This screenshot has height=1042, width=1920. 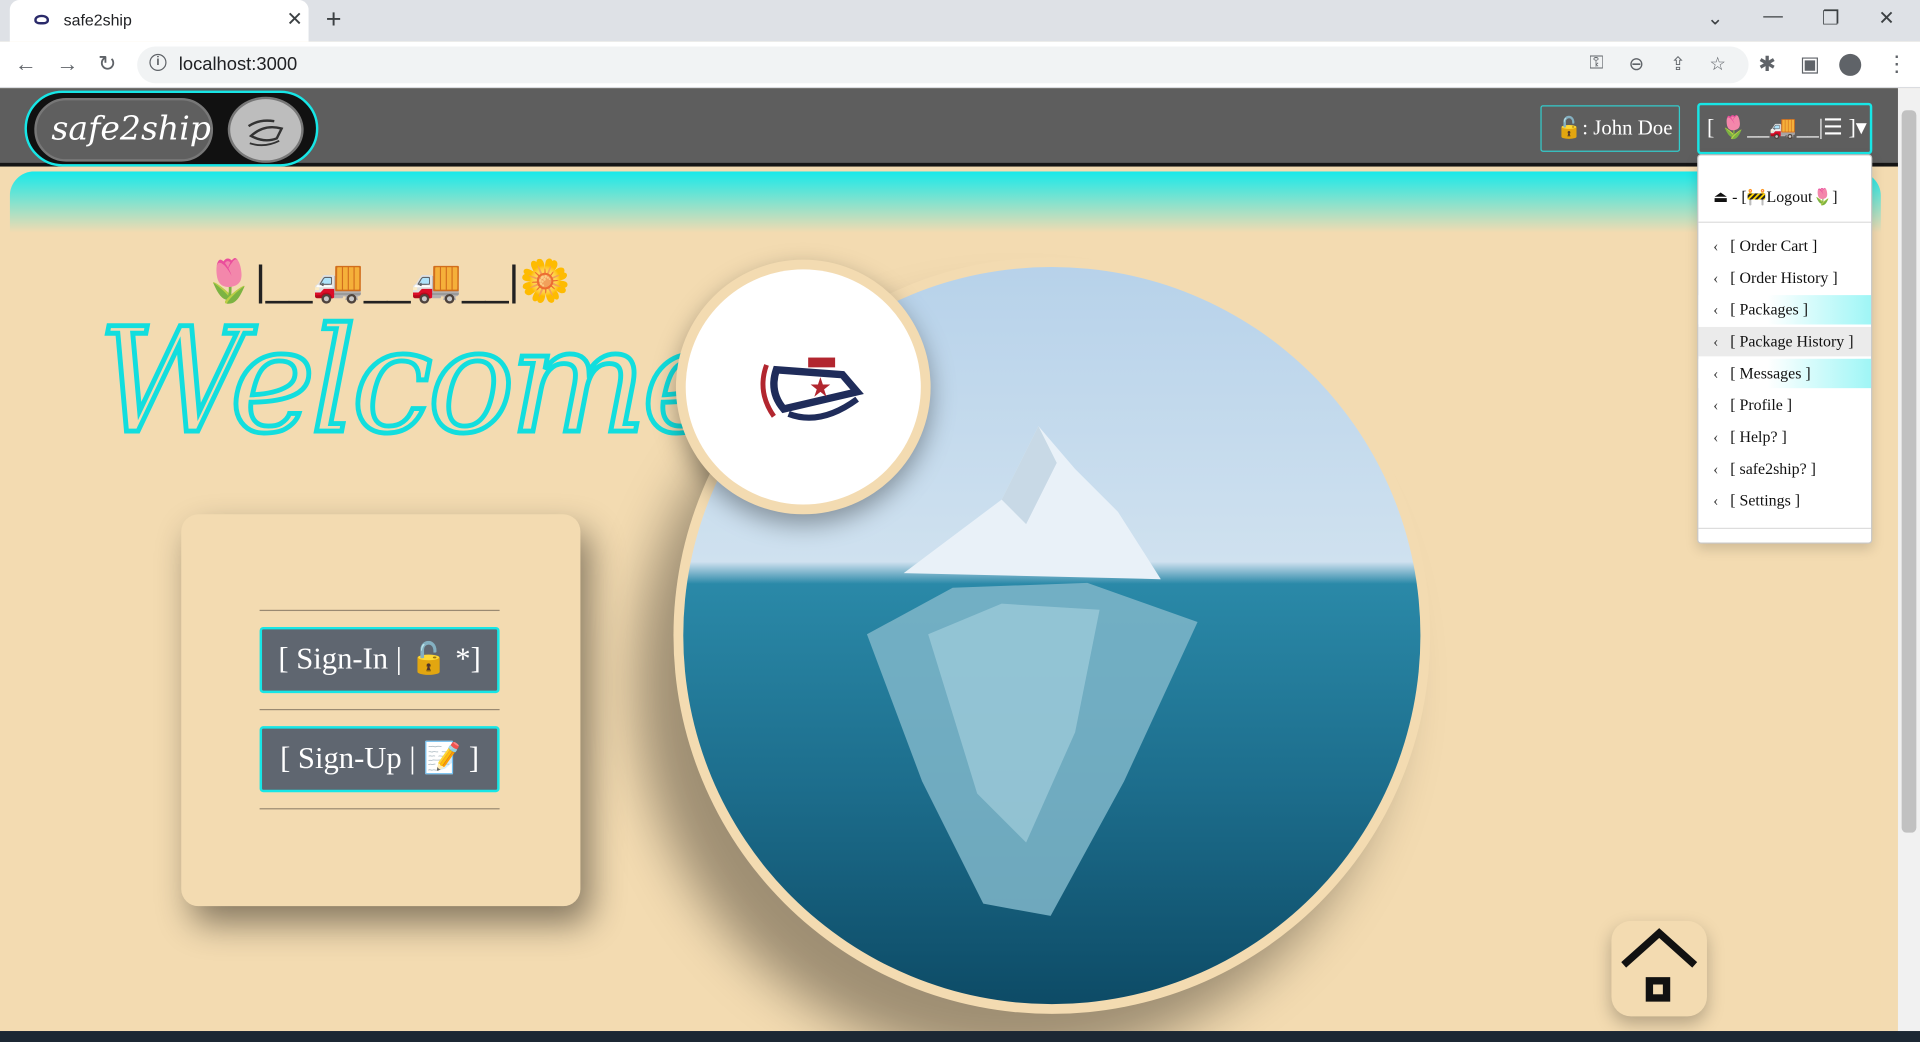 What do you see at coordinates (1770, 373) in the screenshot?
I see `menu-item-label: [ Messages ]` at bounding box center [1770, 373].